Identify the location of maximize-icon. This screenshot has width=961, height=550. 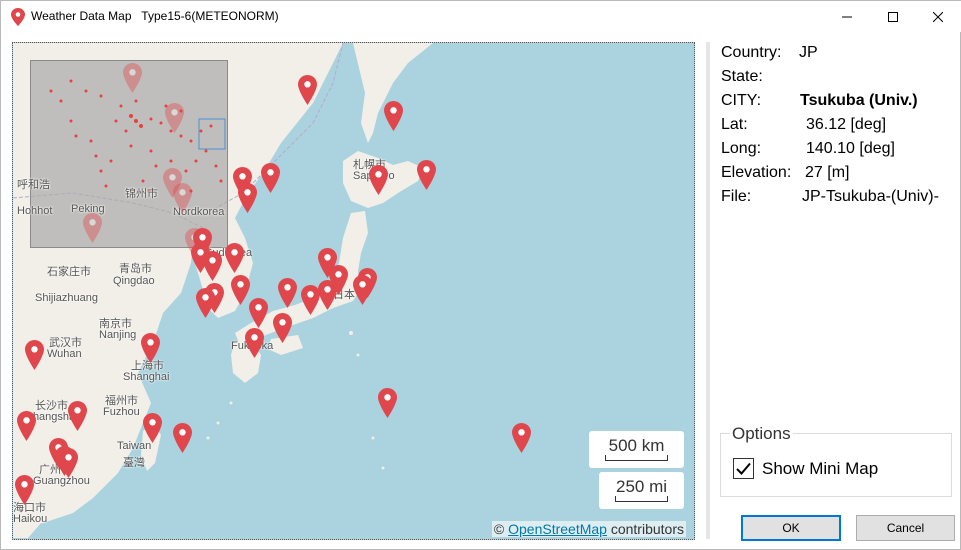
(893, 16).